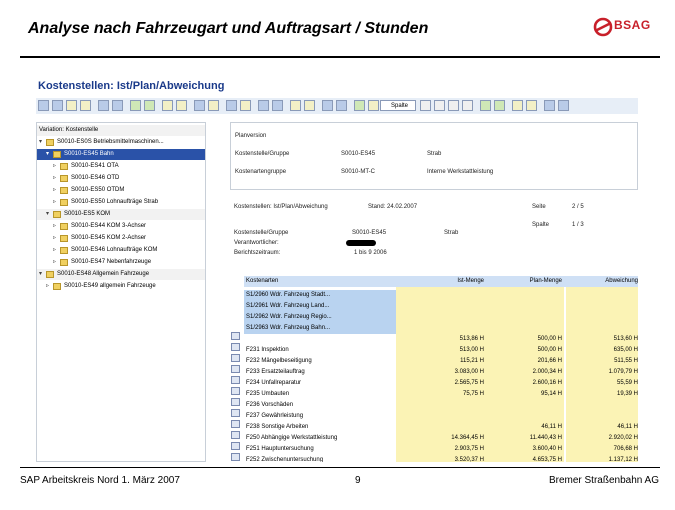 The height and width of the screenshot is (510, 675). Describe the element at coordinates (485, 105) in the screenshot. I see `column-left-icon` at that location.